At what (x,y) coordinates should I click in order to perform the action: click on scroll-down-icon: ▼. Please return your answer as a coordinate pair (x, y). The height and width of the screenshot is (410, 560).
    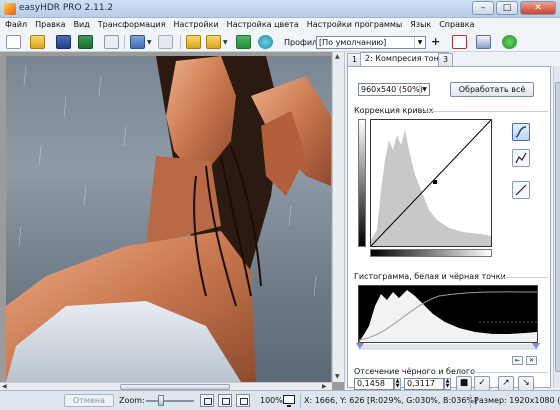
    Looking at the image, I should click on (337, 376).